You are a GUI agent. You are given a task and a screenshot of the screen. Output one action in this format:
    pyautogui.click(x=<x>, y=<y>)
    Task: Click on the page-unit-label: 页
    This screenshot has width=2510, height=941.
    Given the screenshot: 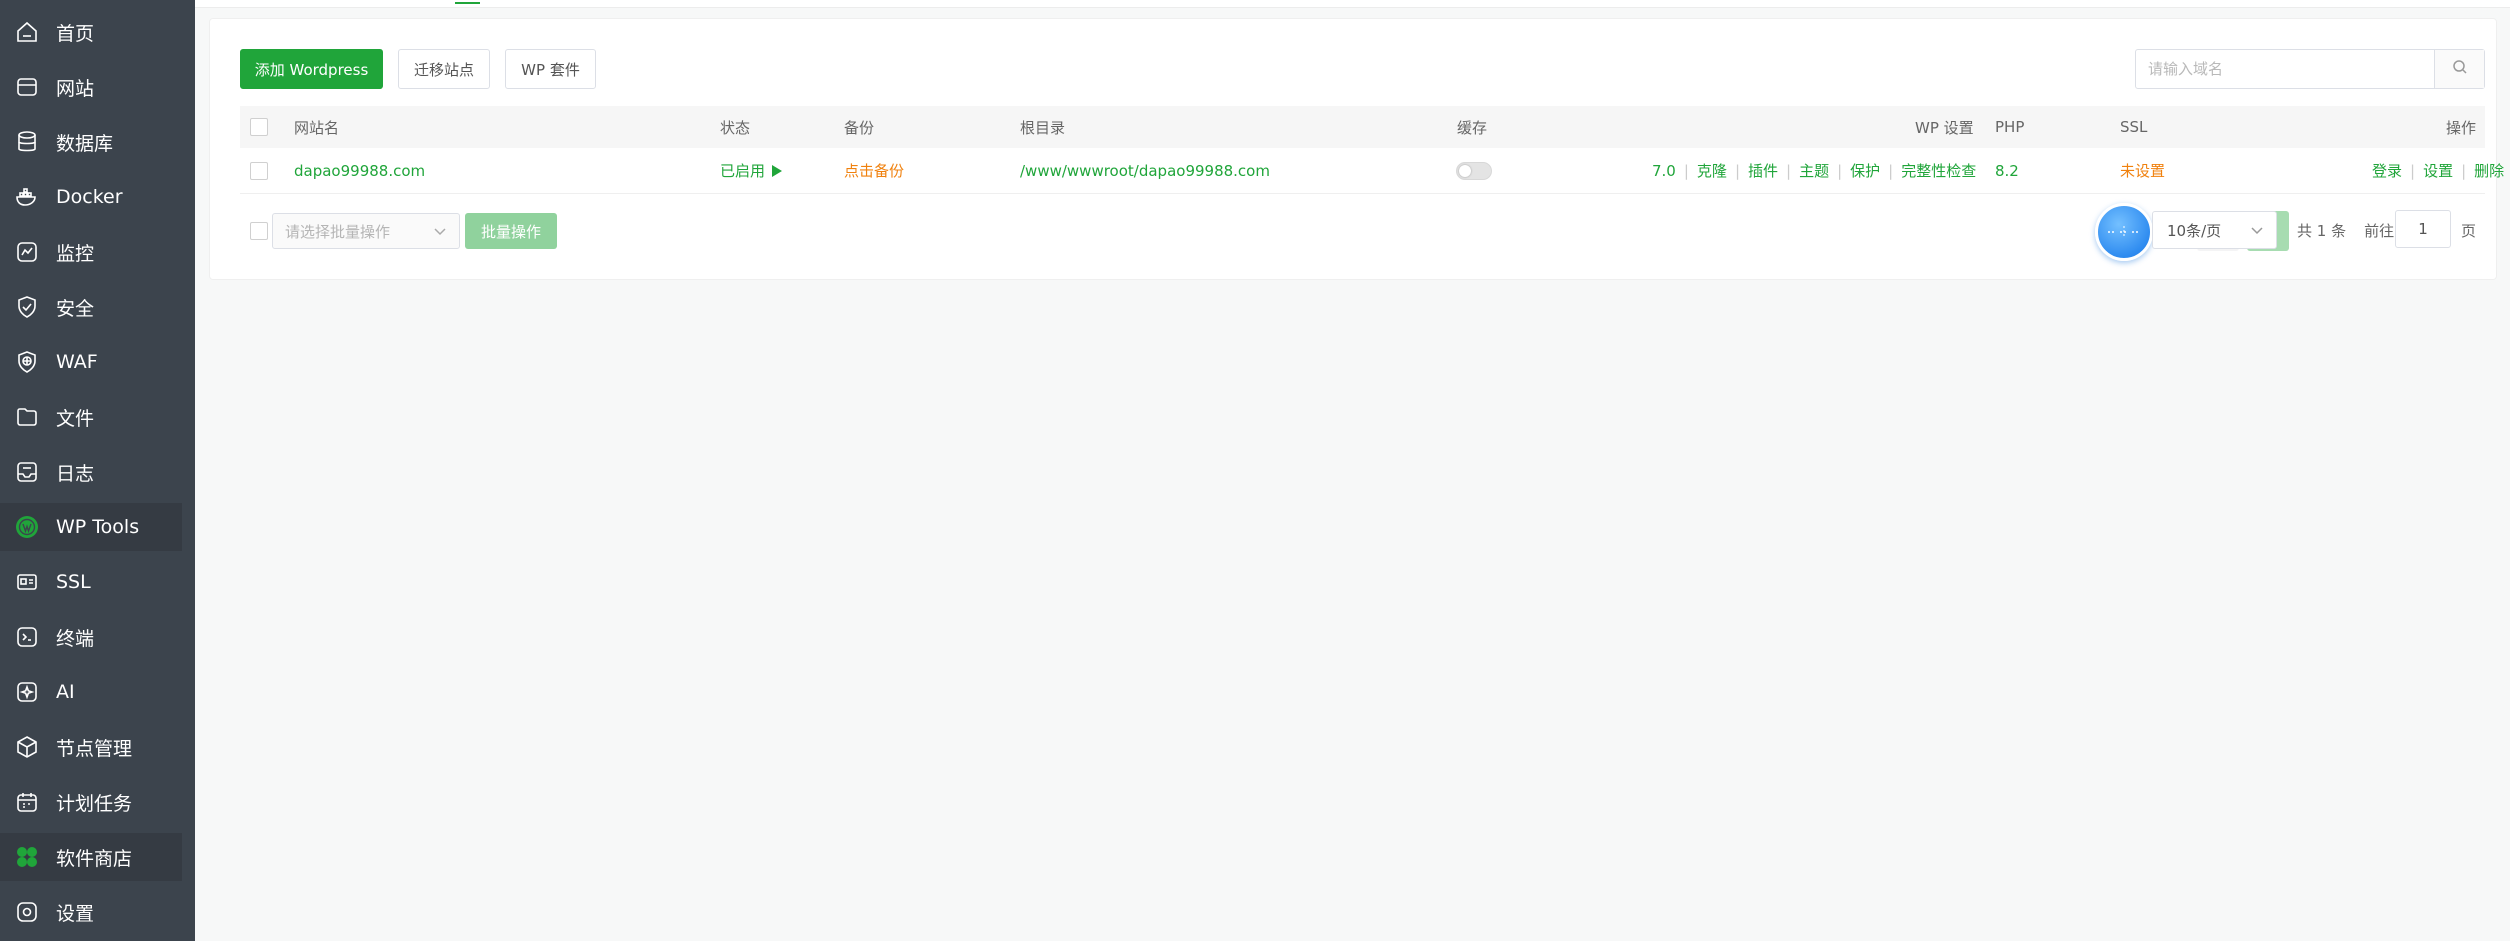 What is the action you would take?
    pyautogui.click(x=2469, y=230)
    